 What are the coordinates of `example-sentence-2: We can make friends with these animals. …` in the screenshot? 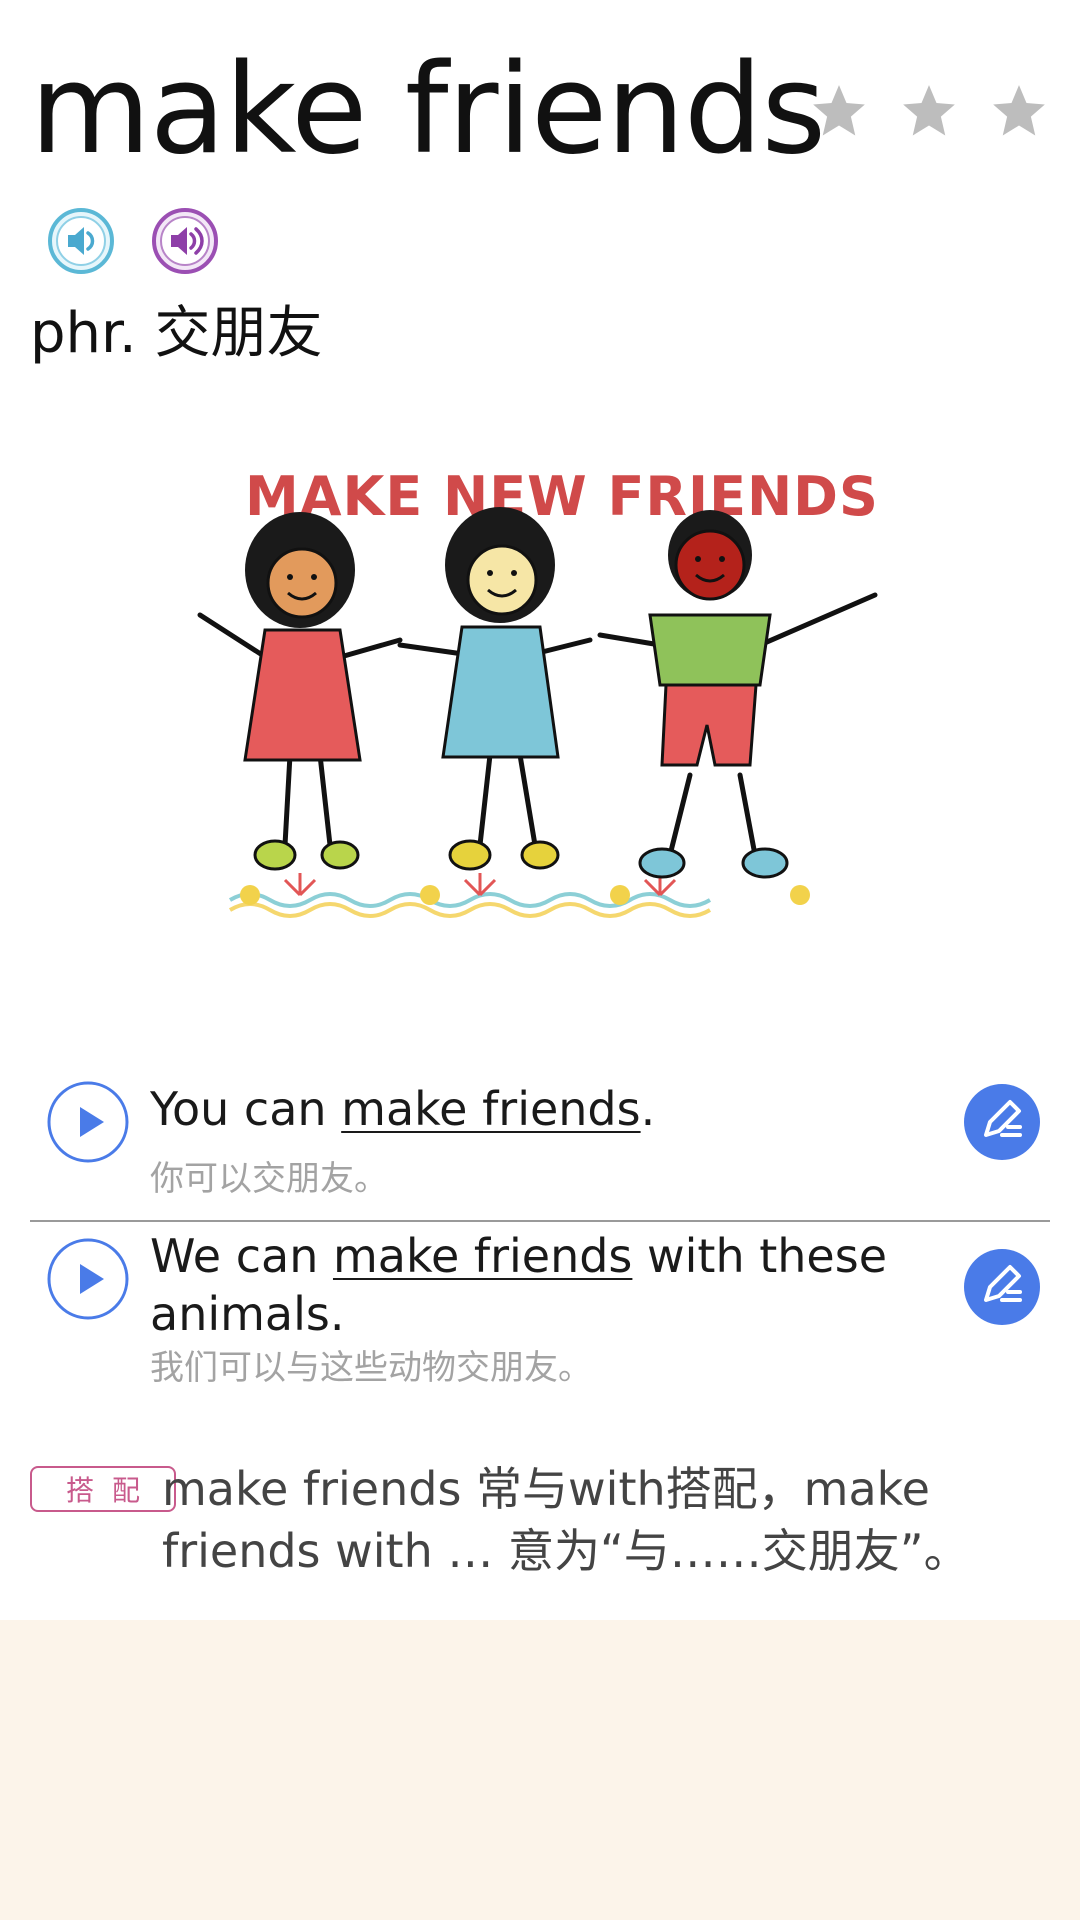 It's located at (540, 1310).